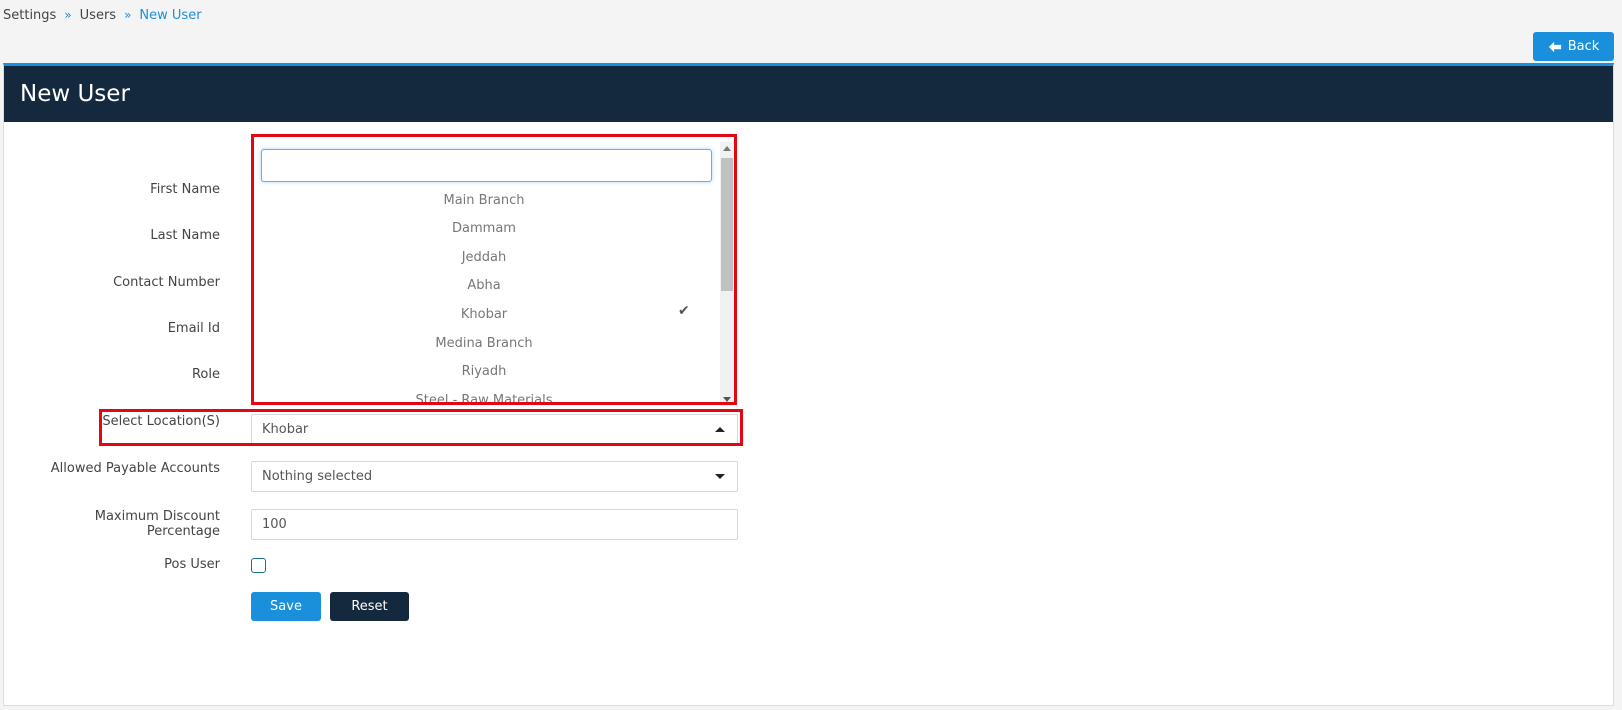 This screenshot has width=1622, height=710. I want to click on reset-button: Reset, so click(369, 606).